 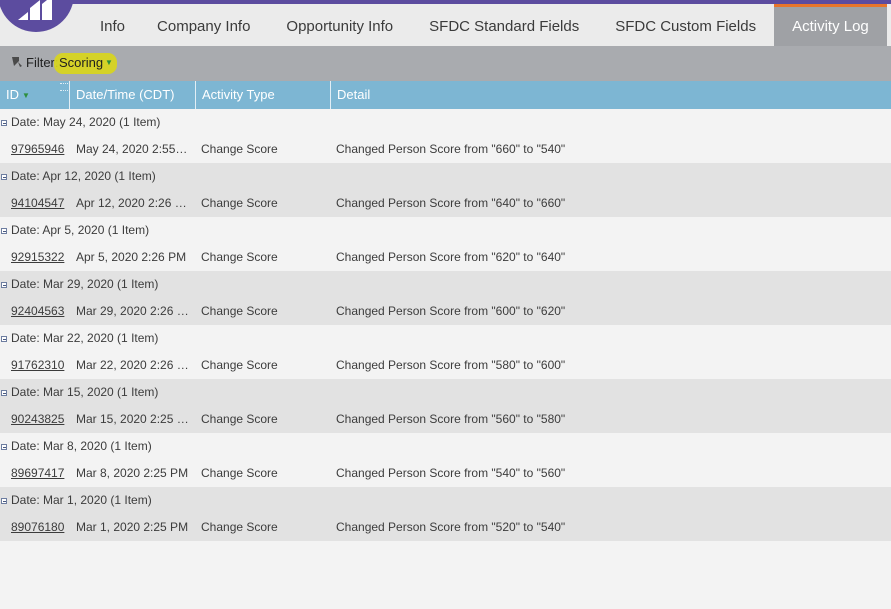 I want to click on filter-bar, so click(x=445, y=63).